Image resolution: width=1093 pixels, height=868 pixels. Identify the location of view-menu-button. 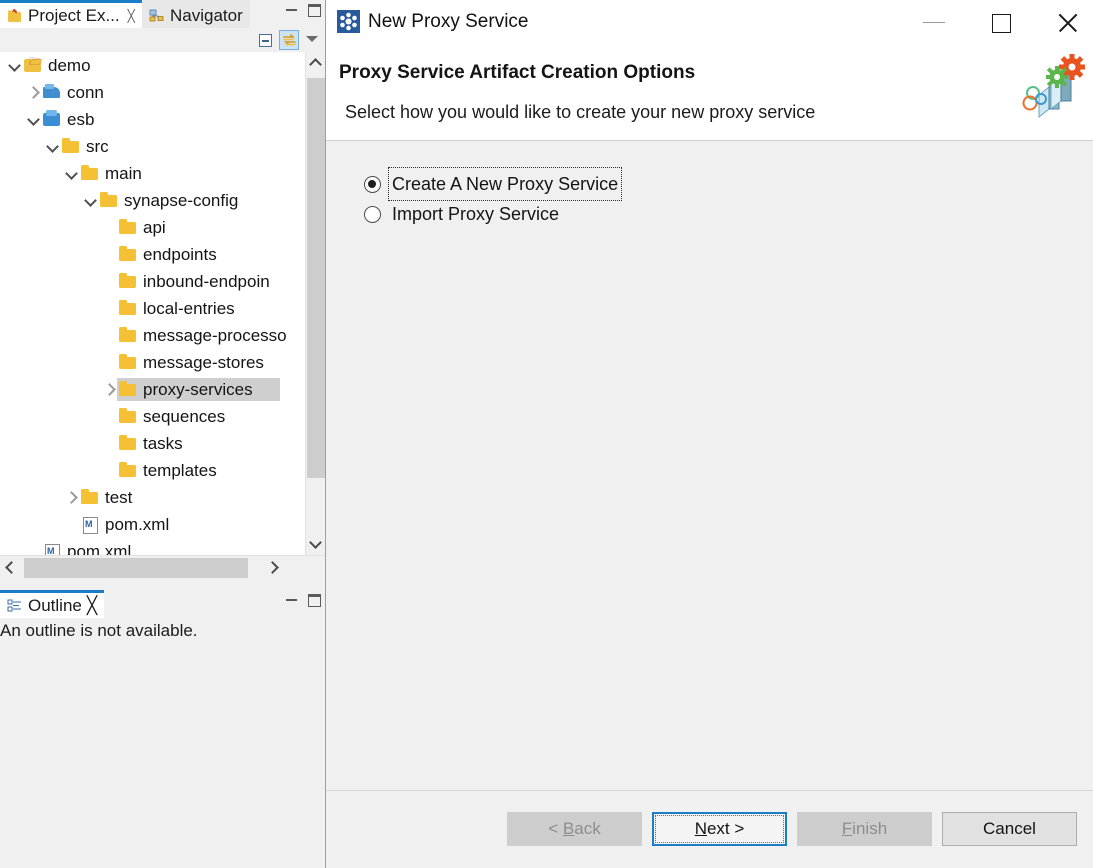
(312, 40).